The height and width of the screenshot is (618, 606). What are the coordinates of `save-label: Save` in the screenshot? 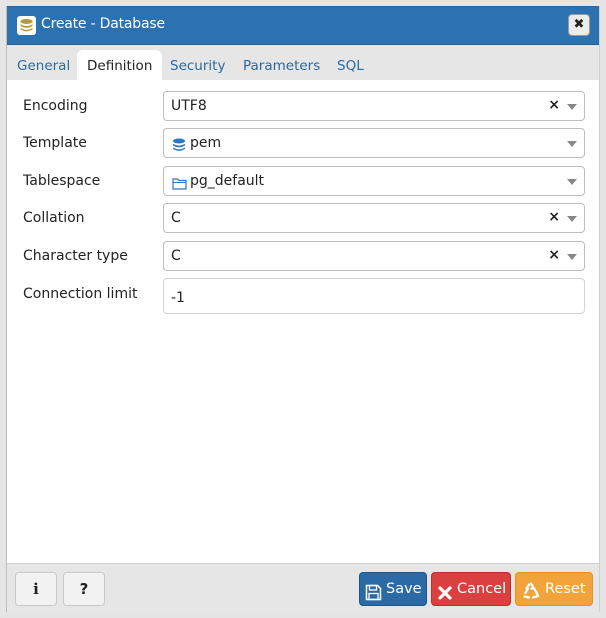 It's located at (404, 589).